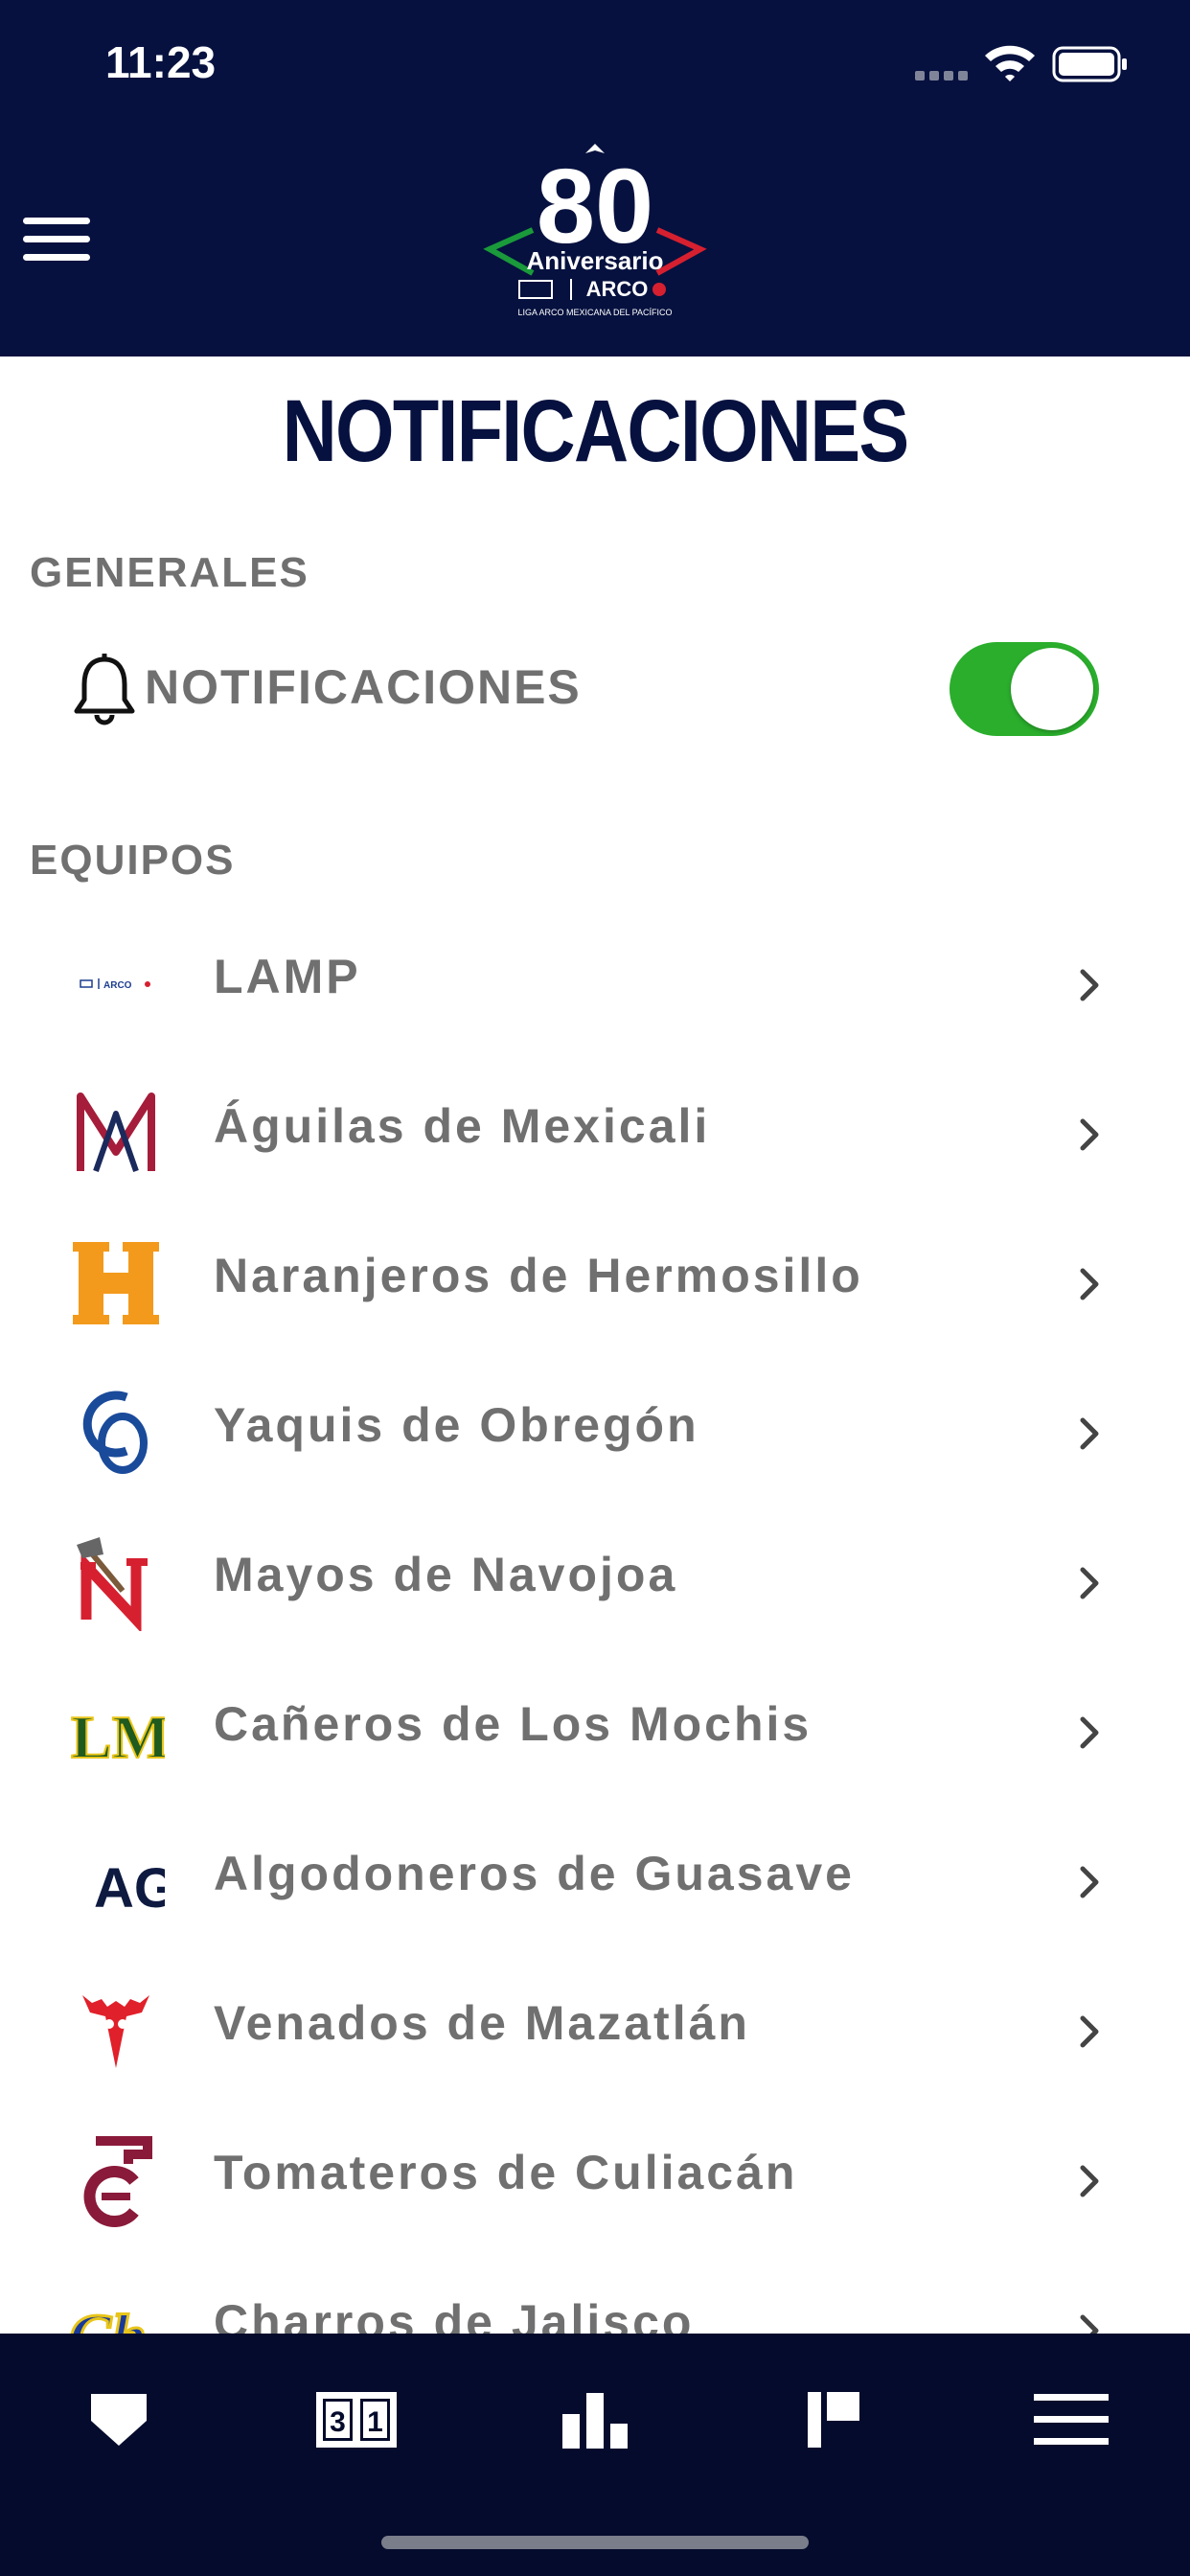 The image size is (1190, 2576). I want to click on caneros-logo-icon: LM, so click(118, 1737).